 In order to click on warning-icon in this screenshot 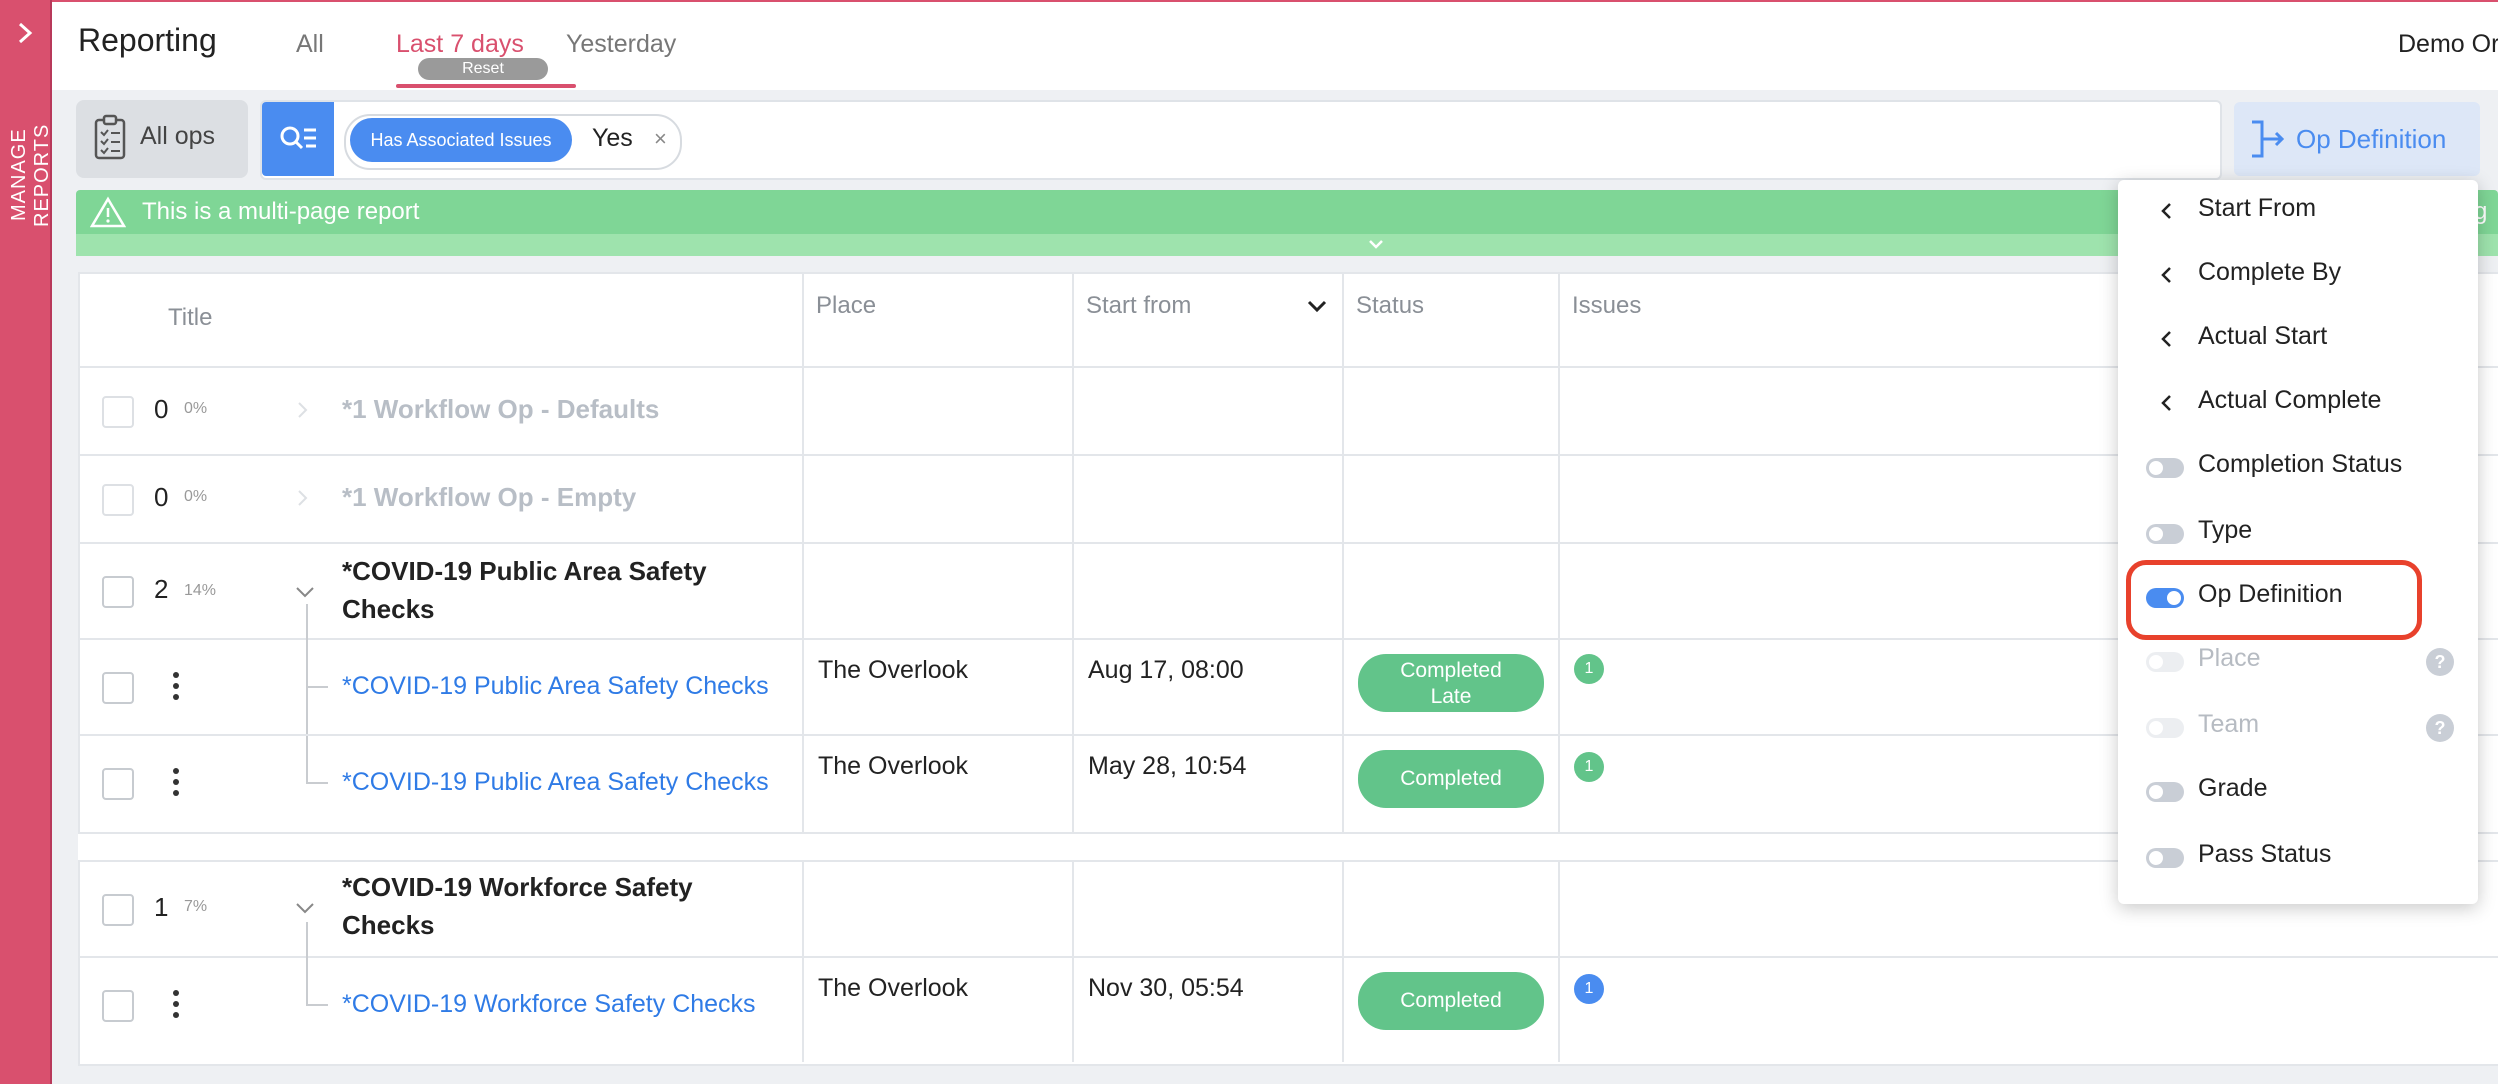, I will do `click(108, 212)`.